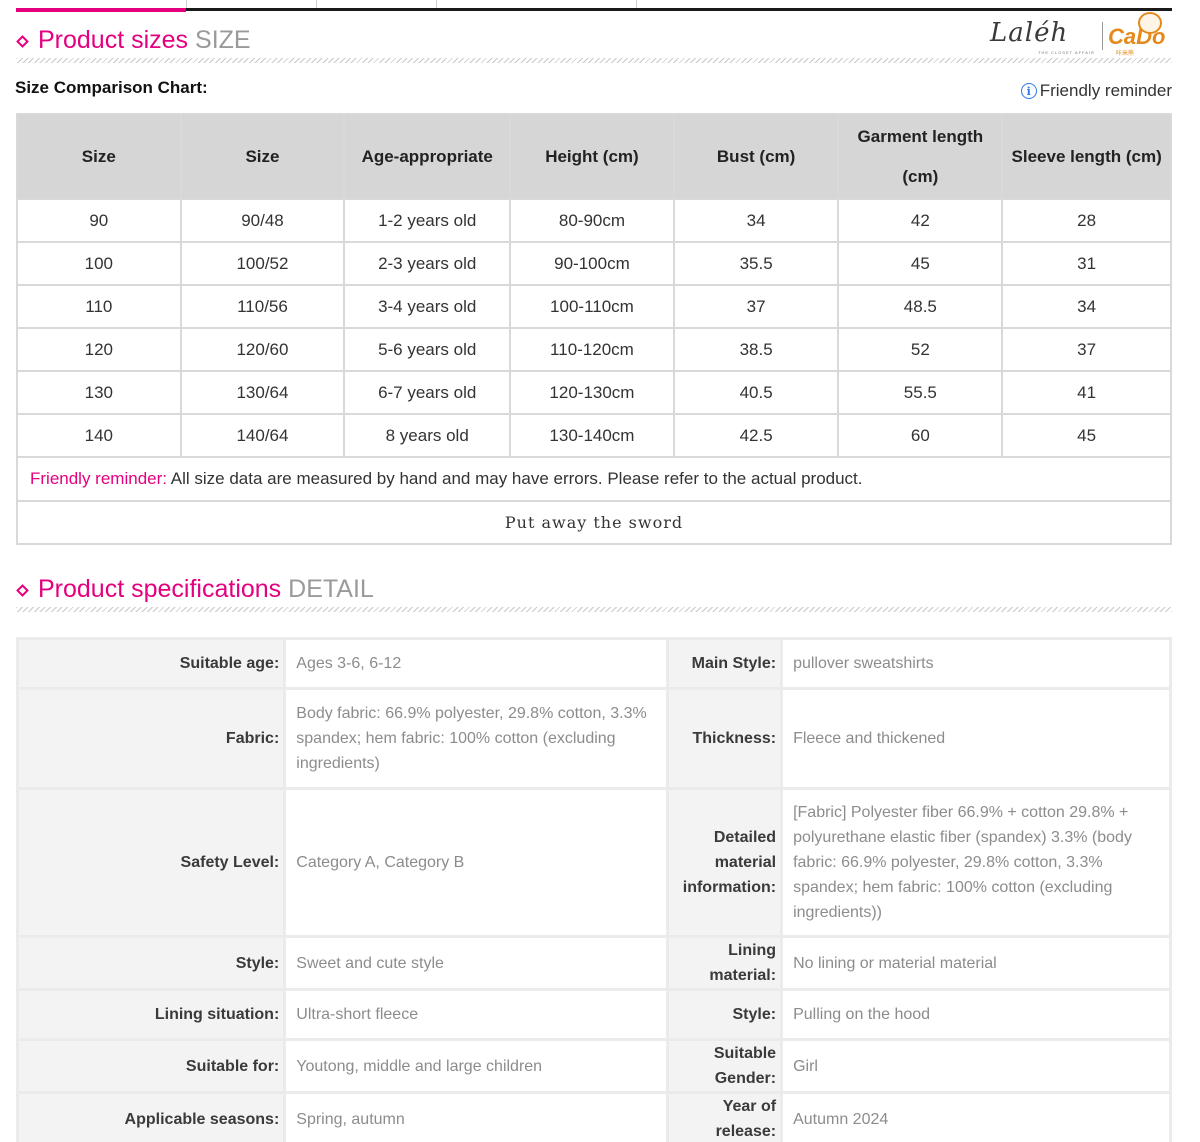 The height and width of the screenshot is (1142, 1200). I want to click on spec-value: Pulling on the hood, so click(976, 1014).